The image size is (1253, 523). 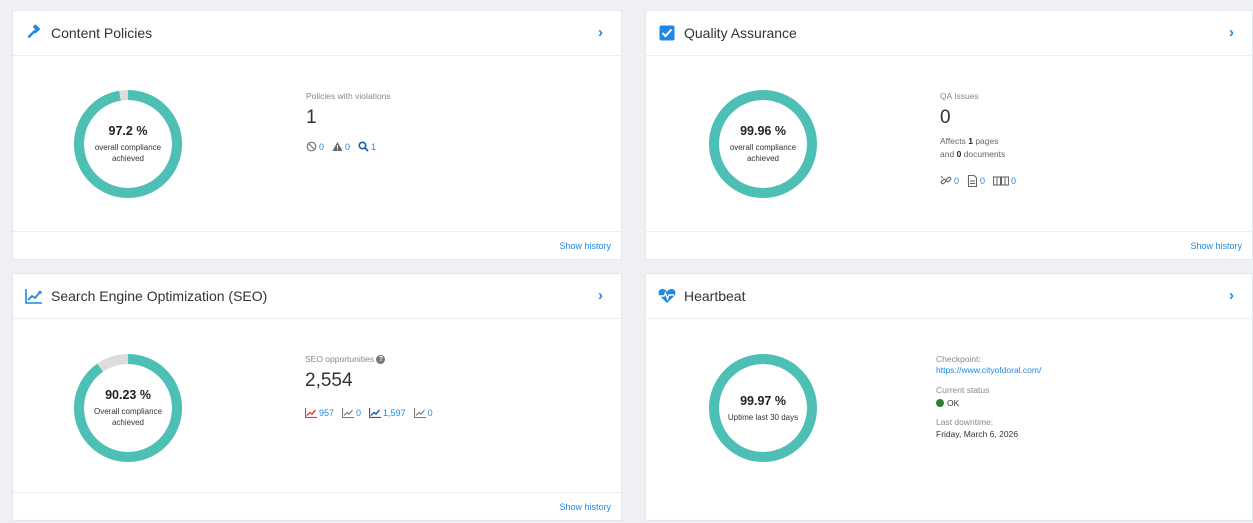 I want to click on broken-link-icon: 0, so click(x=949, y=181).